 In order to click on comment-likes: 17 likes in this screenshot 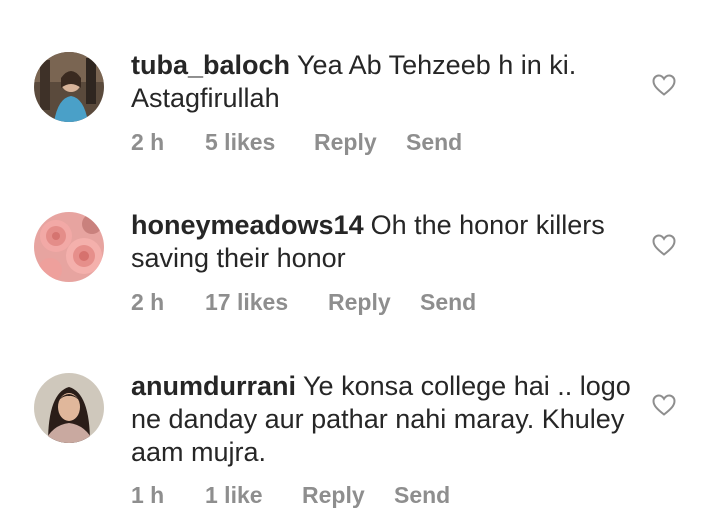, I will do `click(266, 302)`.